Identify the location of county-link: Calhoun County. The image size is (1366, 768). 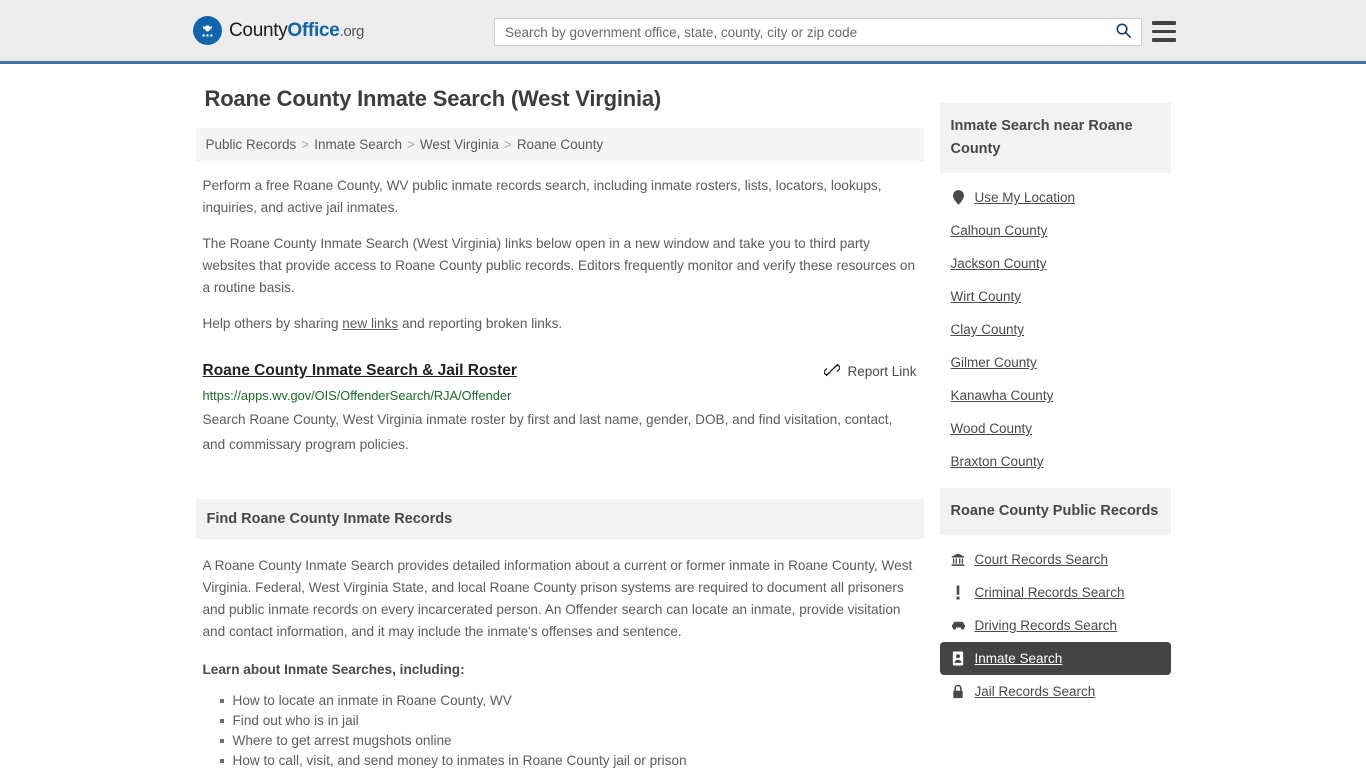
(999, 230).